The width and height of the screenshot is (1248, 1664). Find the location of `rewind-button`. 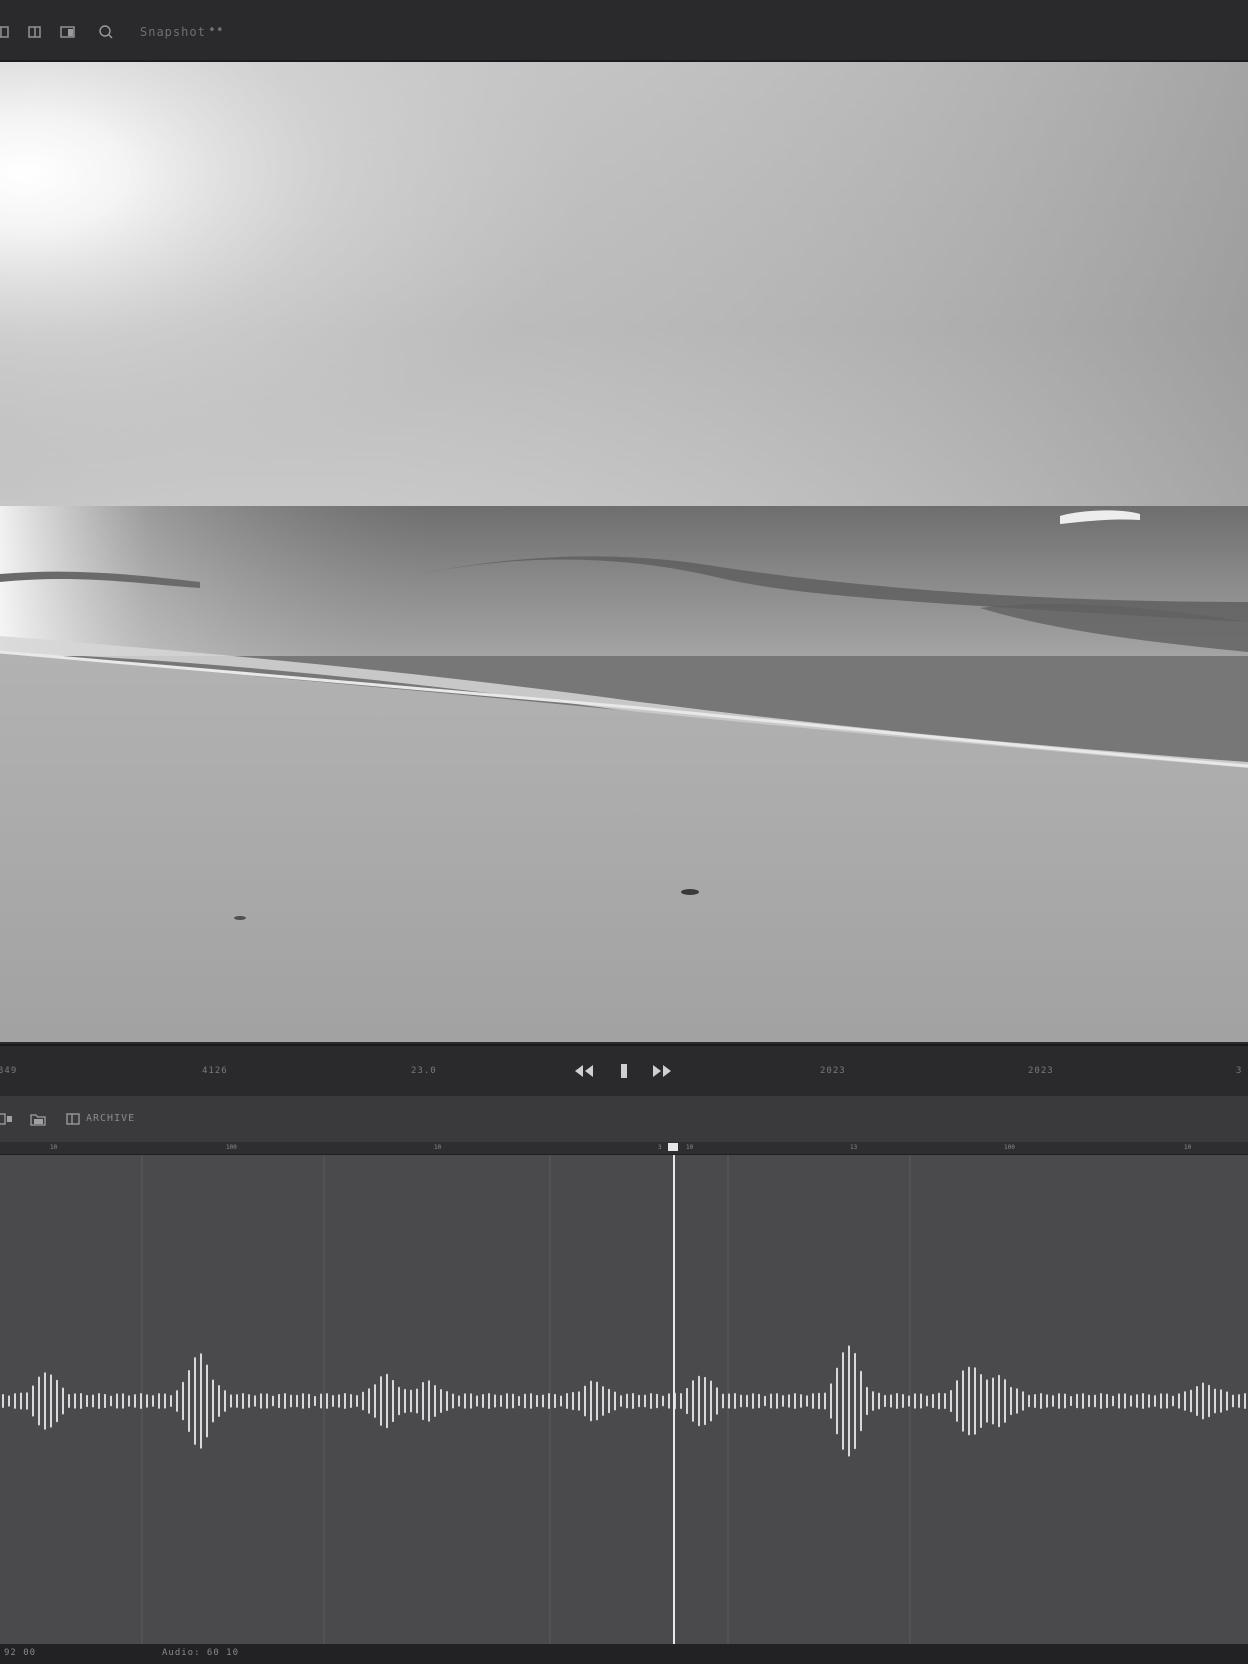

rewind-button is located at coordinates (584, 1071).